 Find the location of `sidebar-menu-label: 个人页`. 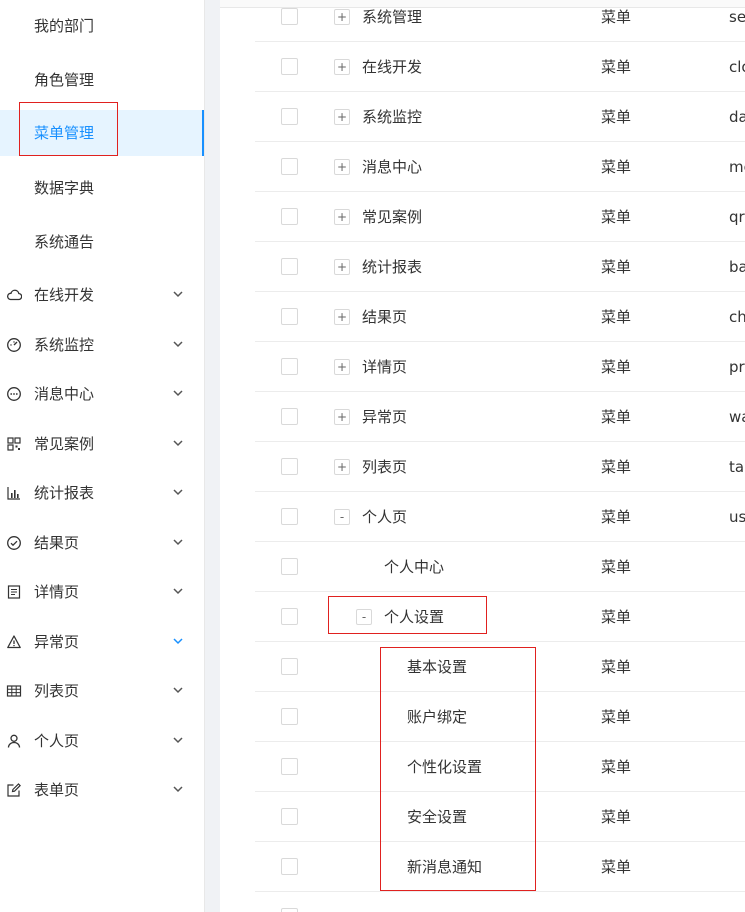

sidebar-menu-label: 个人页 is located at coordinates (57, 740).